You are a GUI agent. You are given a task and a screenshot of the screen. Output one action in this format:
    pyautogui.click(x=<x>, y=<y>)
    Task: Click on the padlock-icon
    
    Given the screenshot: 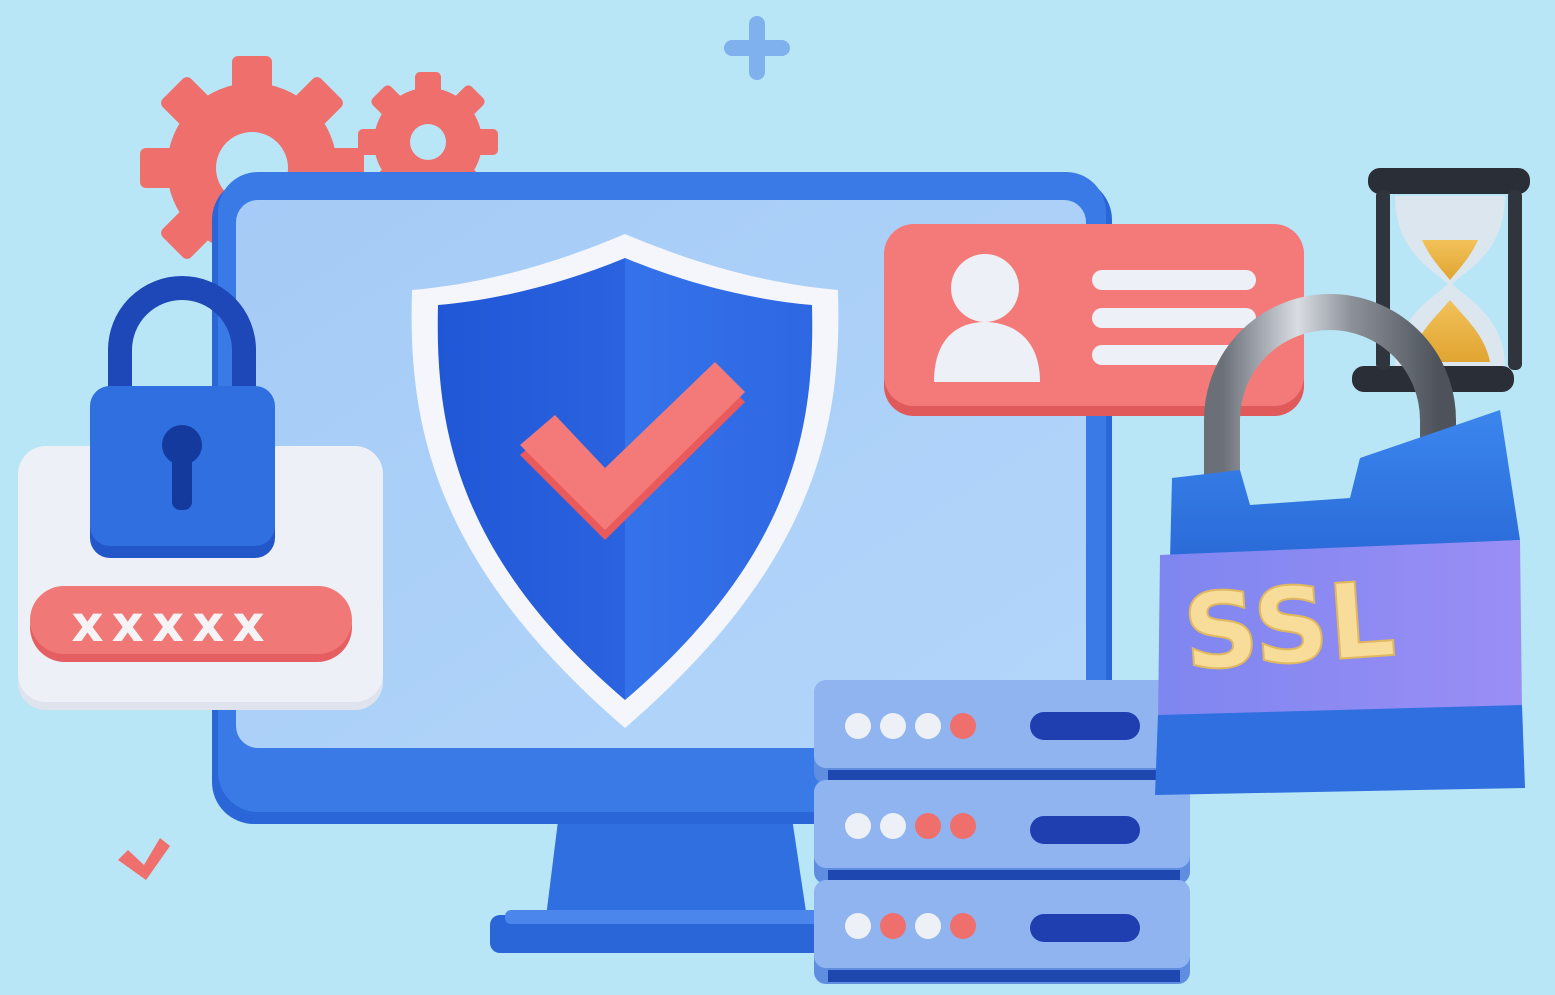 What is the action you would take?
    pyautogui.click(x=182, y=417)
    